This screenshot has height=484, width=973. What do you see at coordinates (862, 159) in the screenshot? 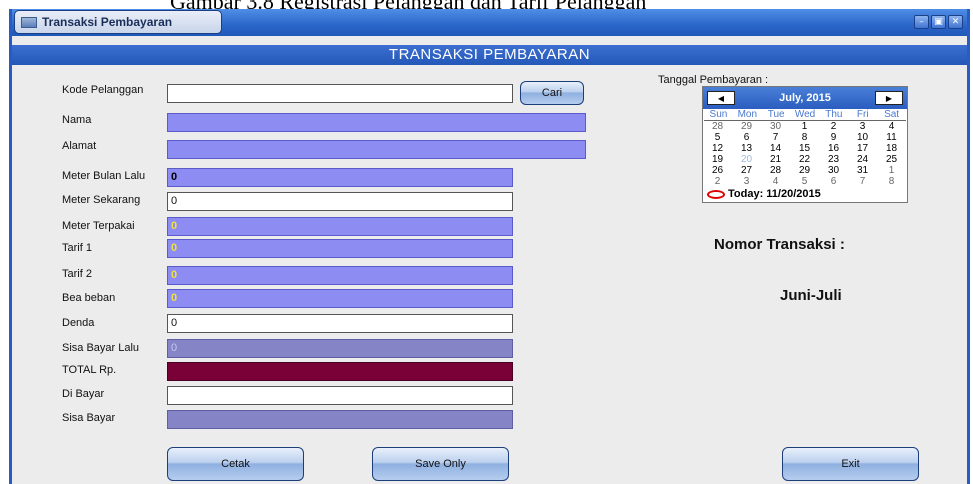
I see `calendar-day: 24` at bounding box center [862, 159].